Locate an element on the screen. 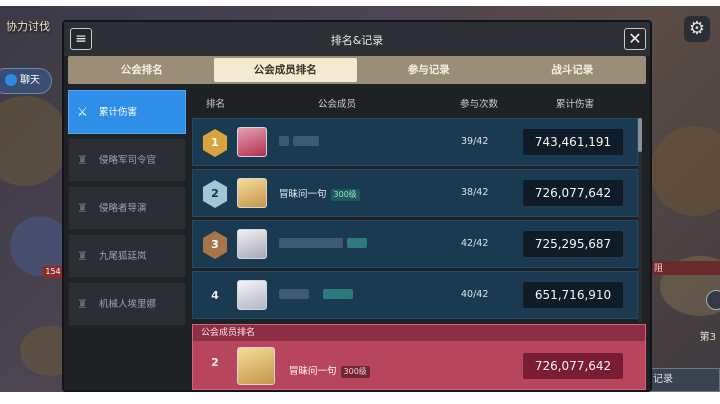  sidebar-item-label: 九尾狐廷岚 is located at coordinates (123, 256).